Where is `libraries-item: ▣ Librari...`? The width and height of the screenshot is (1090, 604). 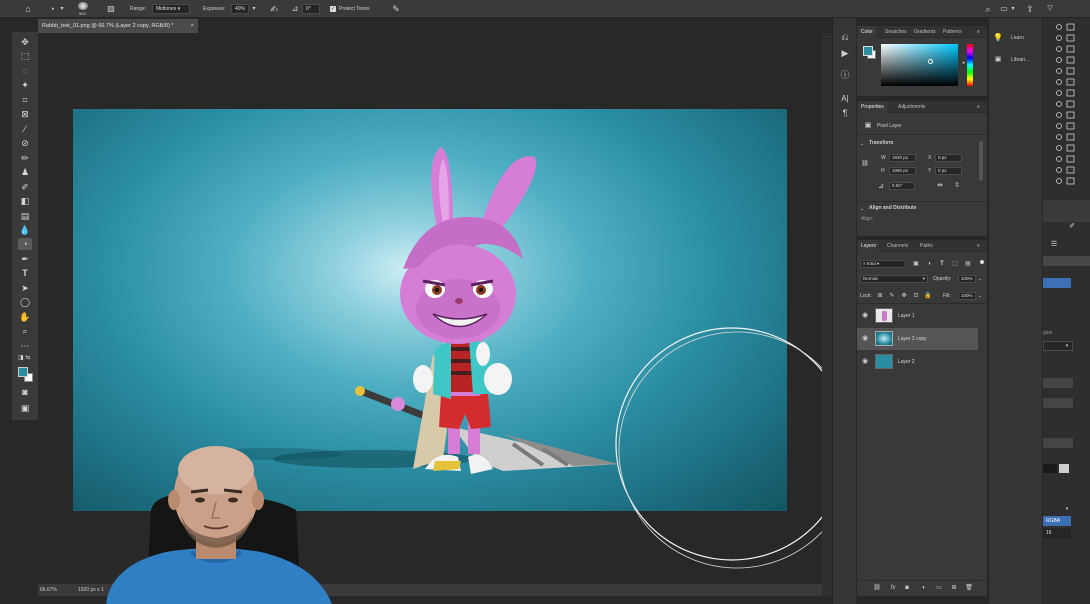
libraries-item: ▣ Librari... is located at coordinates (1016, 60).